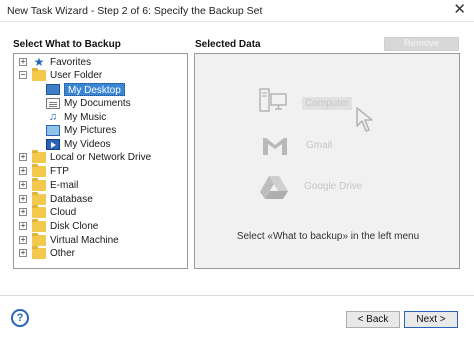 Image resolution: width=474 pixels, height=337 pixels. I want to click on tree-item-local-or-network-drive: + Local or Network Drive, so click(85, 157).